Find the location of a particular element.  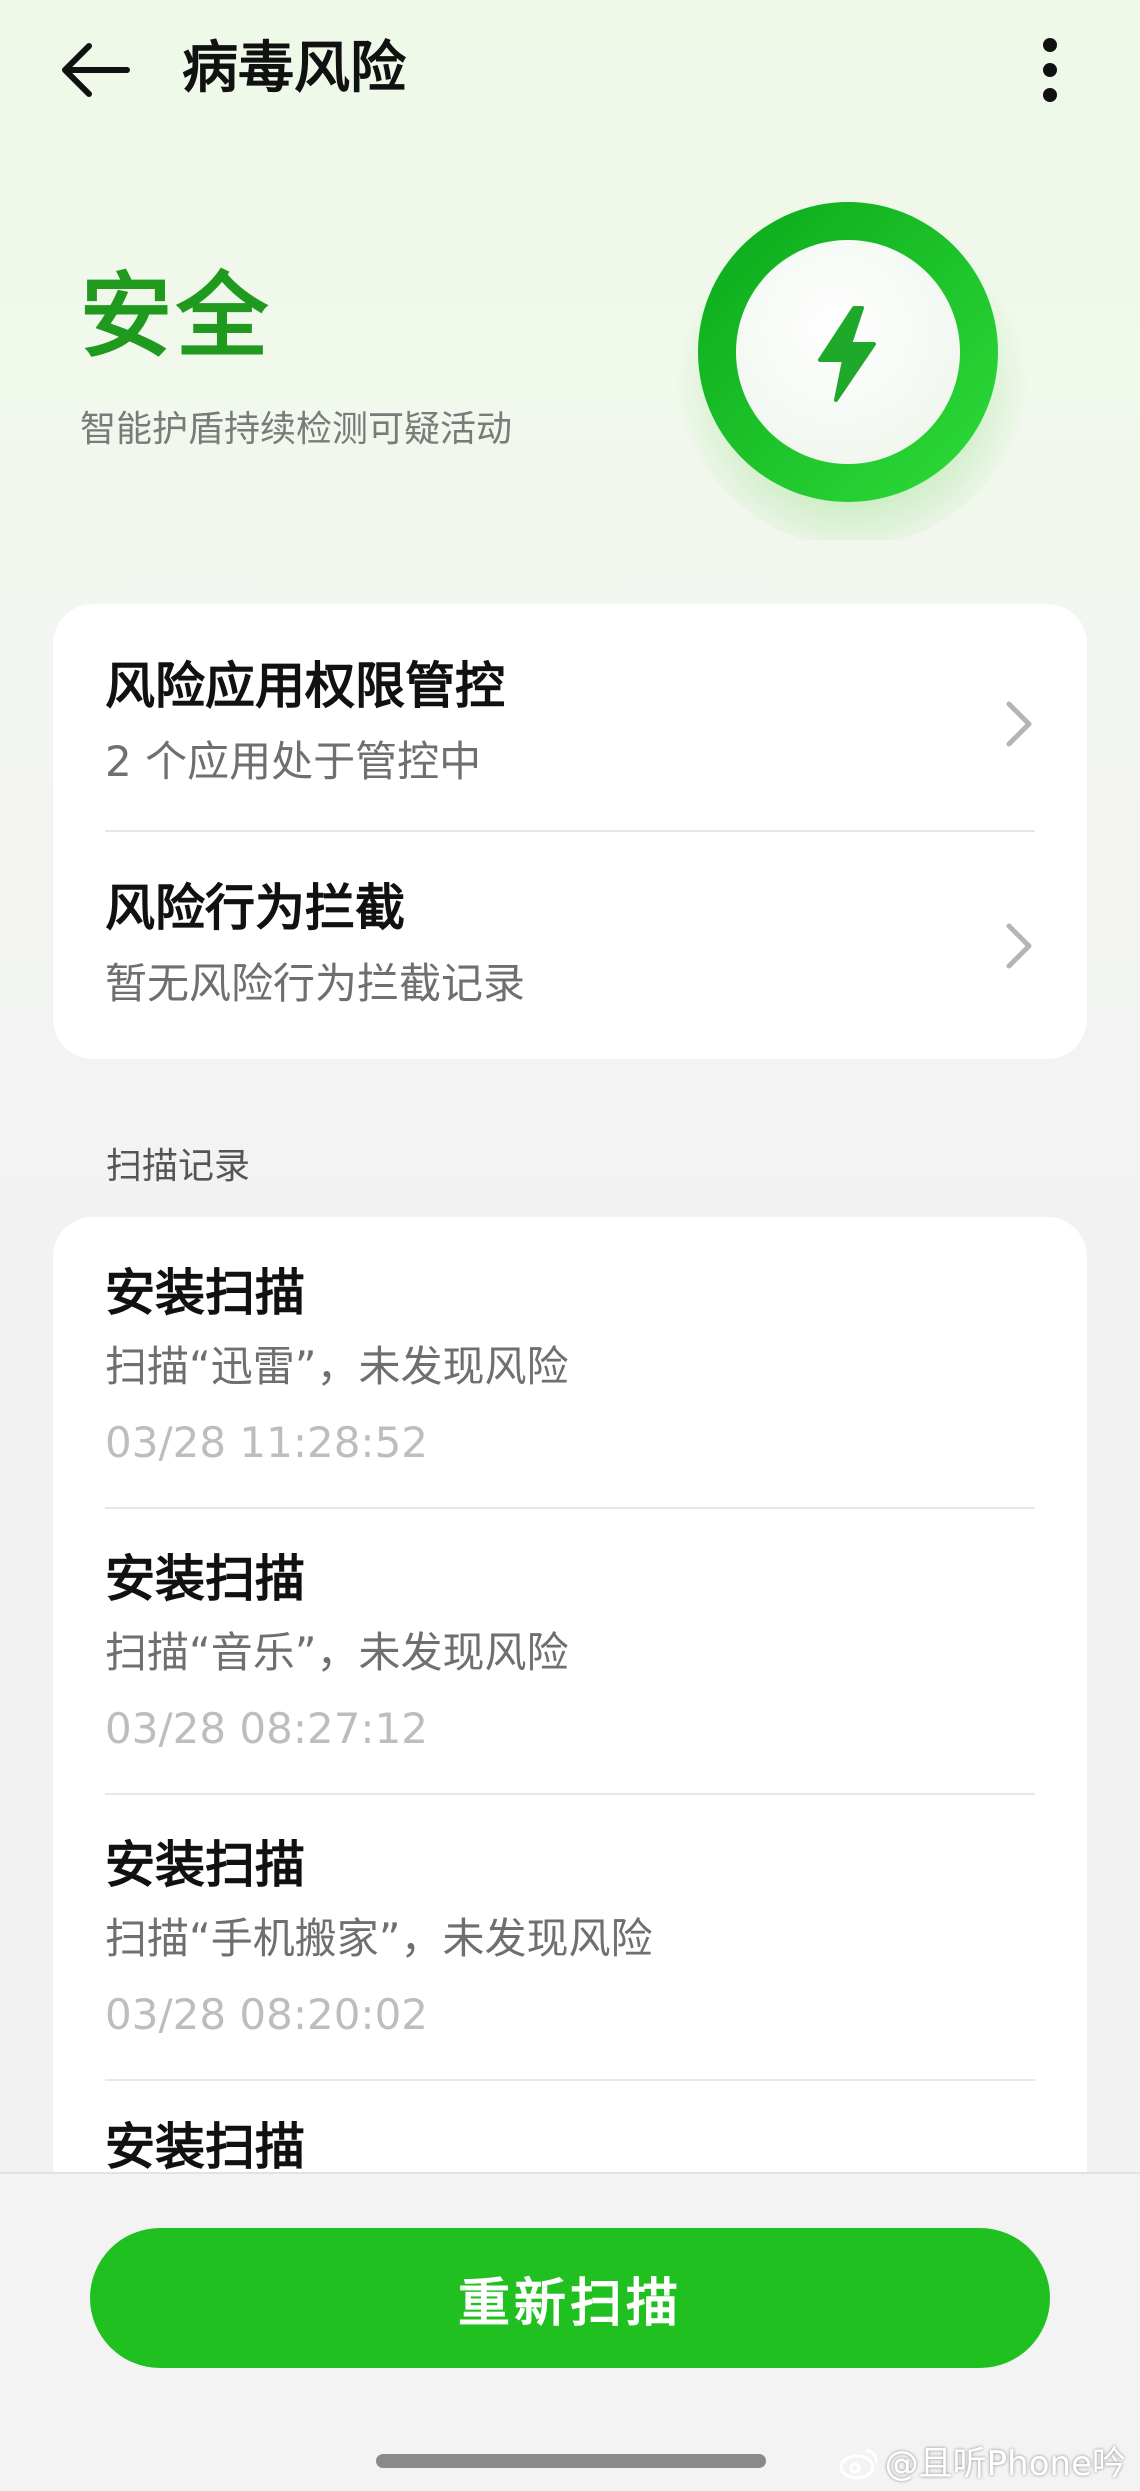

scan-record-time: 03/28 08:20:02 is located at coordinates (267, 2014).